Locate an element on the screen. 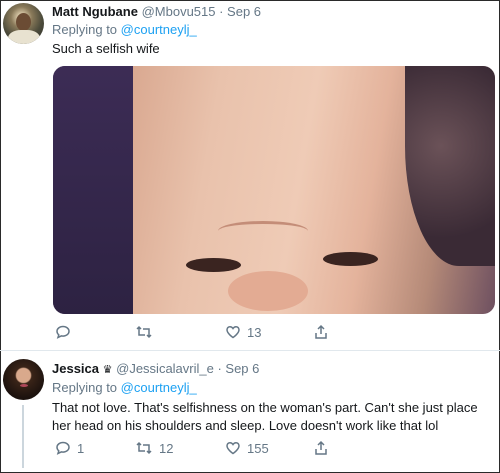  like-count: 155 is located at coordinates (258, 448).